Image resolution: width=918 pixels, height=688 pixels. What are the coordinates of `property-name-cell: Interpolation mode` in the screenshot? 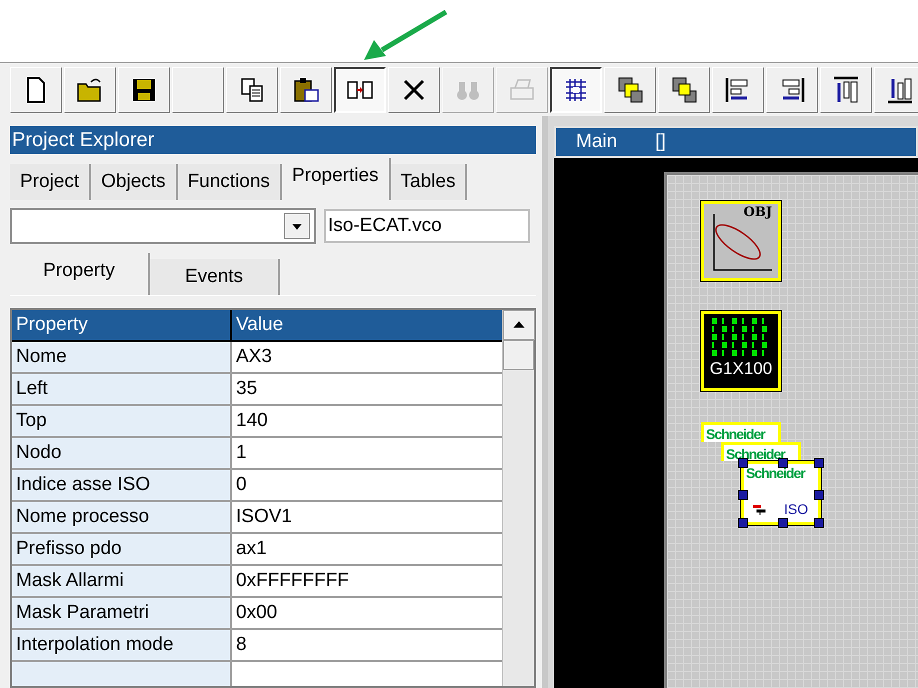 It's located at (122, 645).